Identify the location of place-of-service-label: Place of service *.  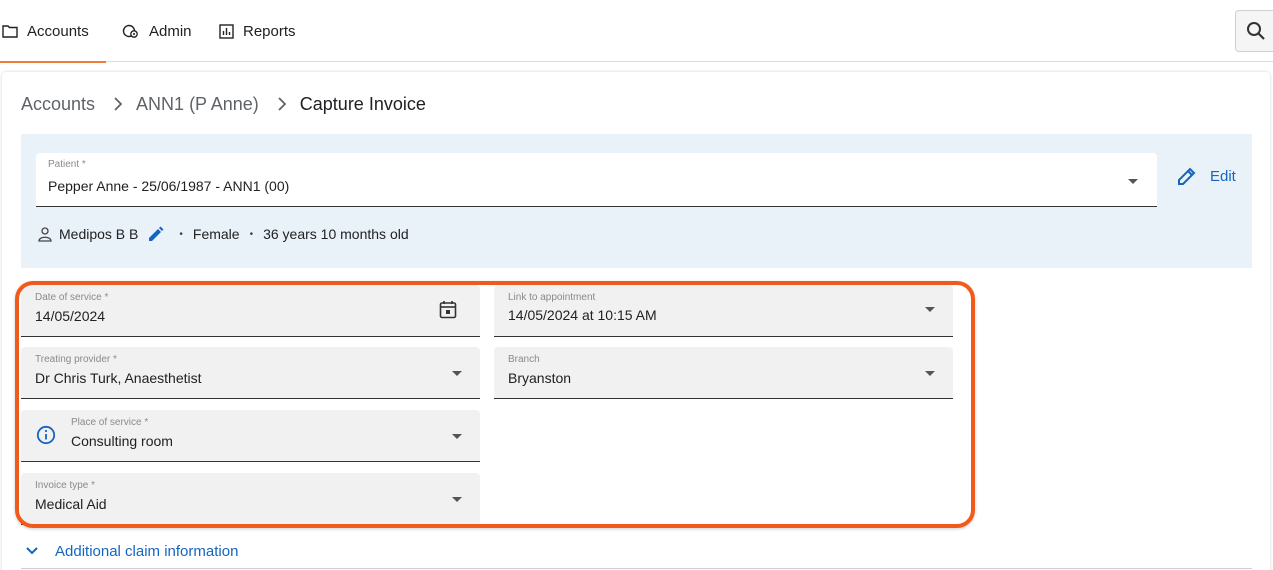
(110, 422).